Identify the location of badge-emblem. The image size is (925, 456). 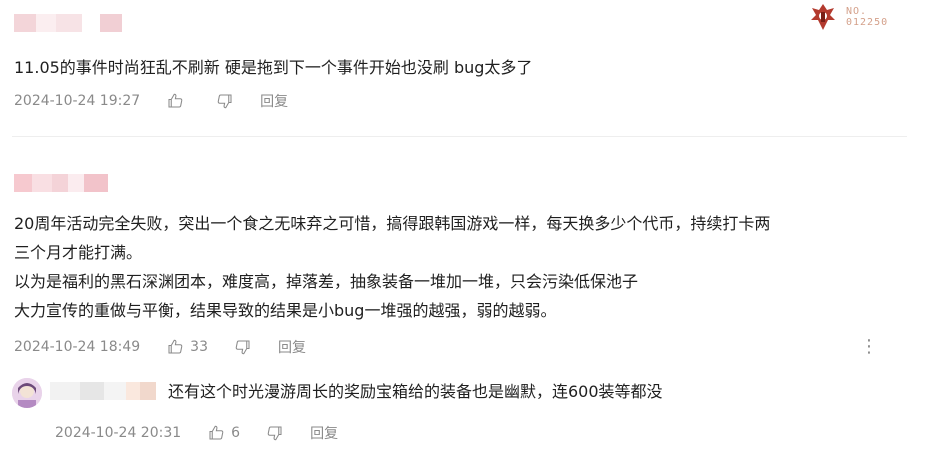
(823, 17).